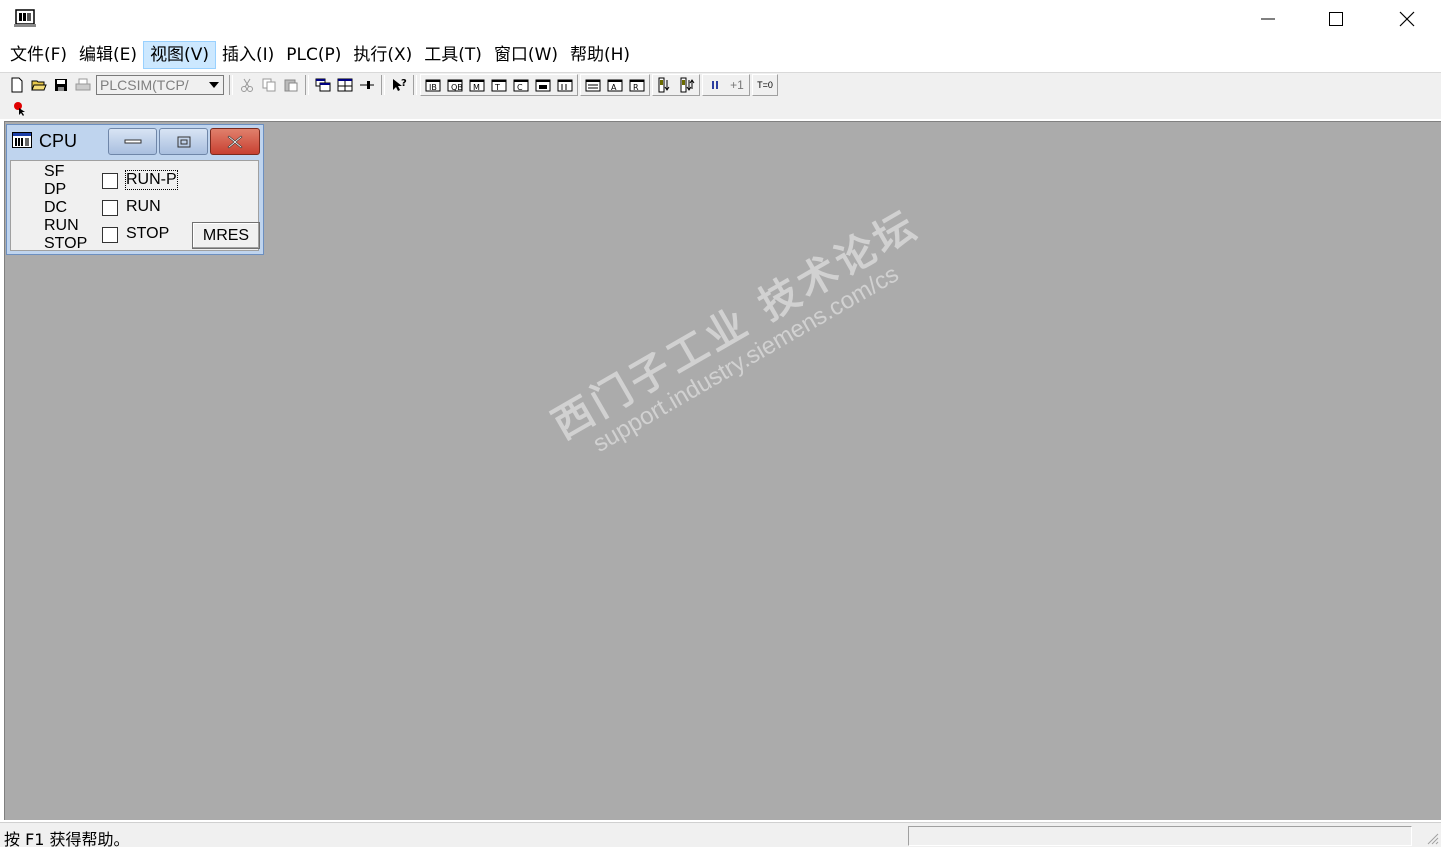 This screenshot has width=1441, height=850. What do you see at coordinates (61, 225) in the screenshot?
I see `led-run: RUN` at bounding box center [61, 225].